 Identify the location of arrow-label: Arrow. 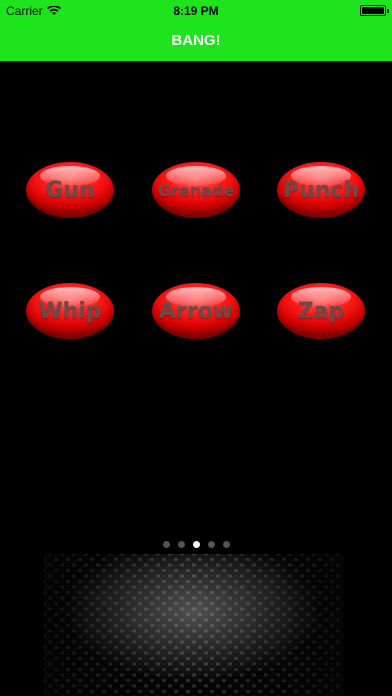
(196, 311).